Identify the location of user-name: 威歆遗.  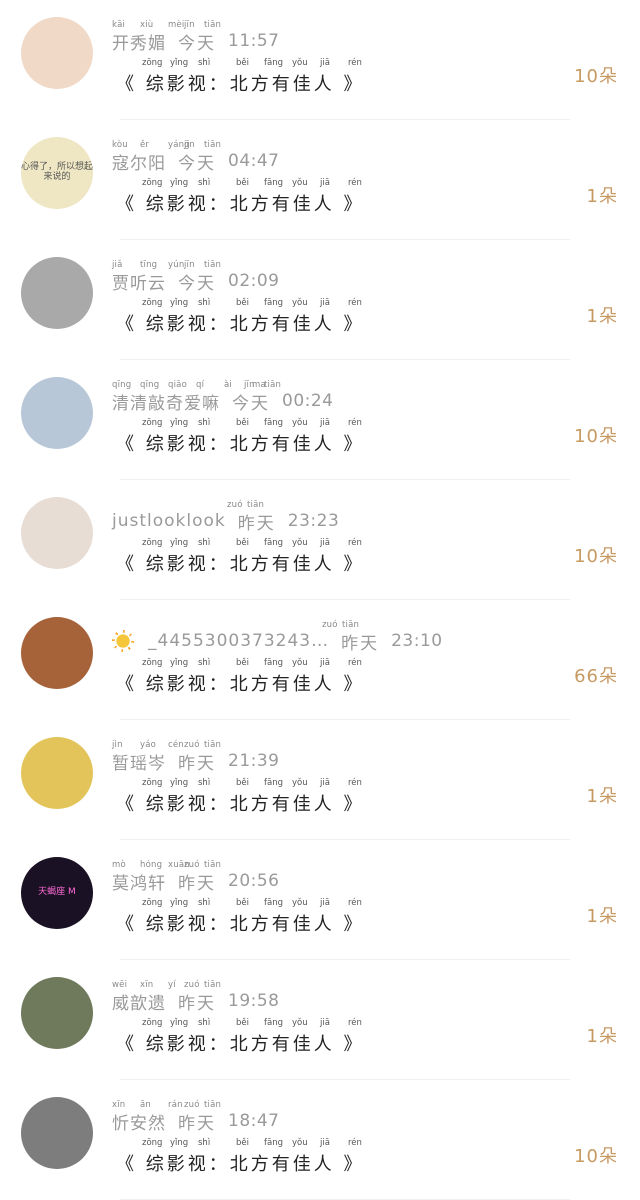
(139, 1001).